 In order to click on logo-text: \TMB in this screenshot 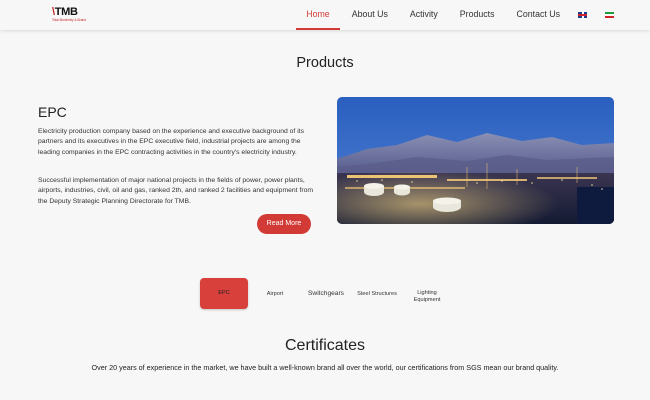, I will do `click(65, 12)`.